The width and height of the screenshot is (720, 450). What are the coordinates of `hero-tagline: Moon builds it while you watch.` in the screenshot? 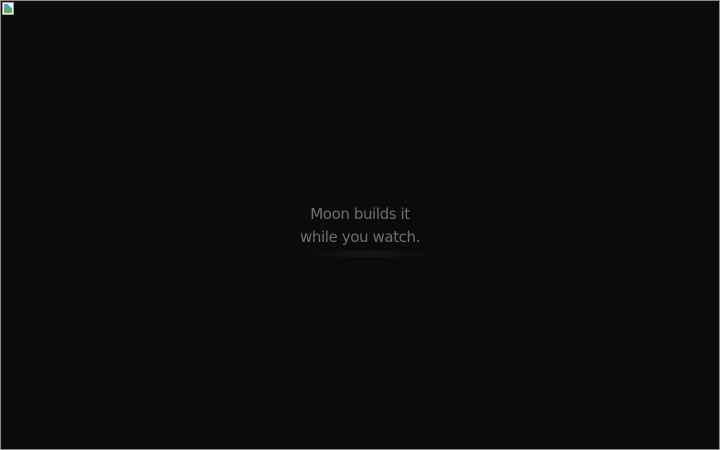 It's located at (360, 226).